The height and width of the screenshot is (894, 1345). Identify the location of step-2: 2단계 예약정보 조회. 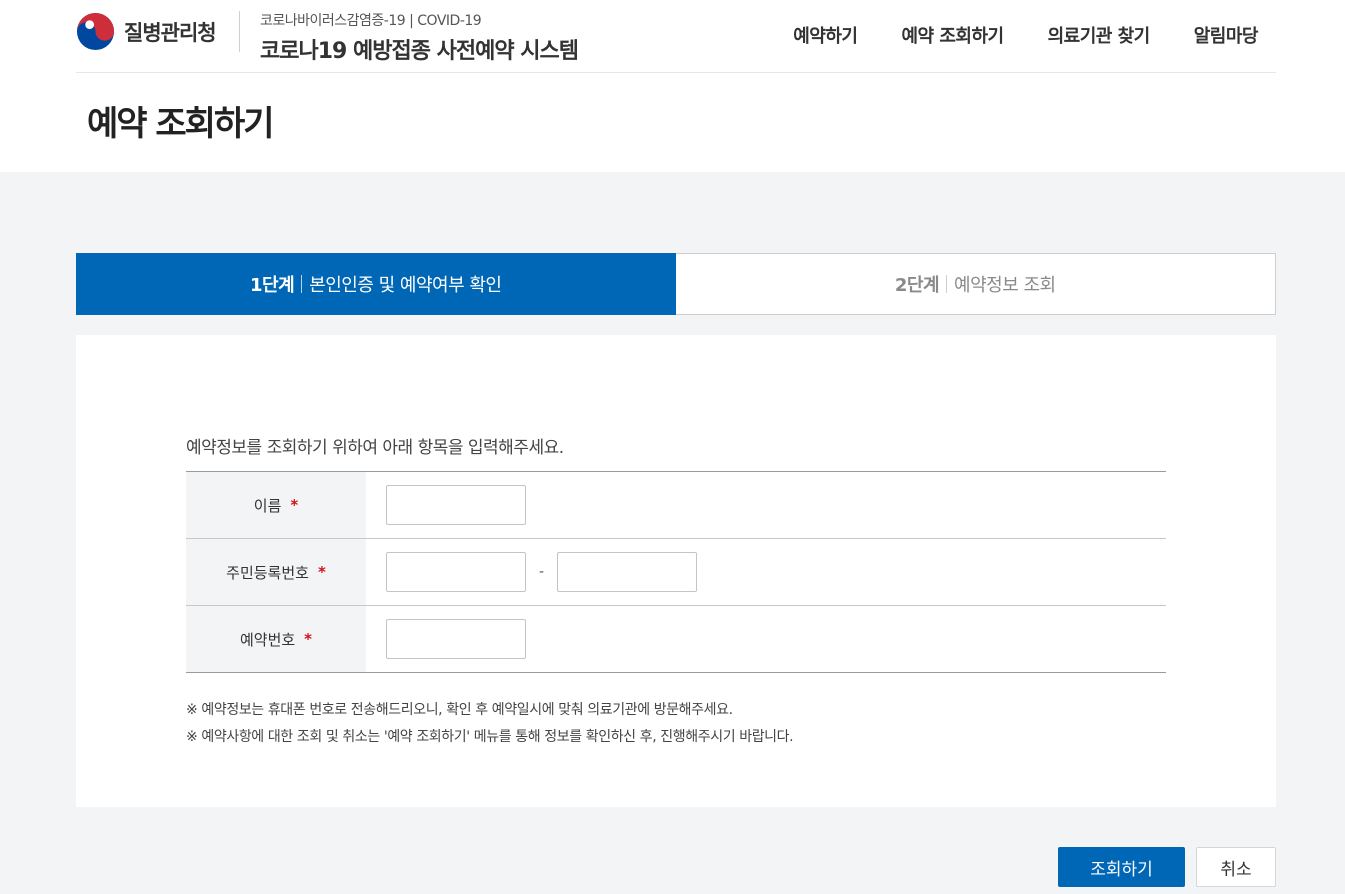
(975, 284).